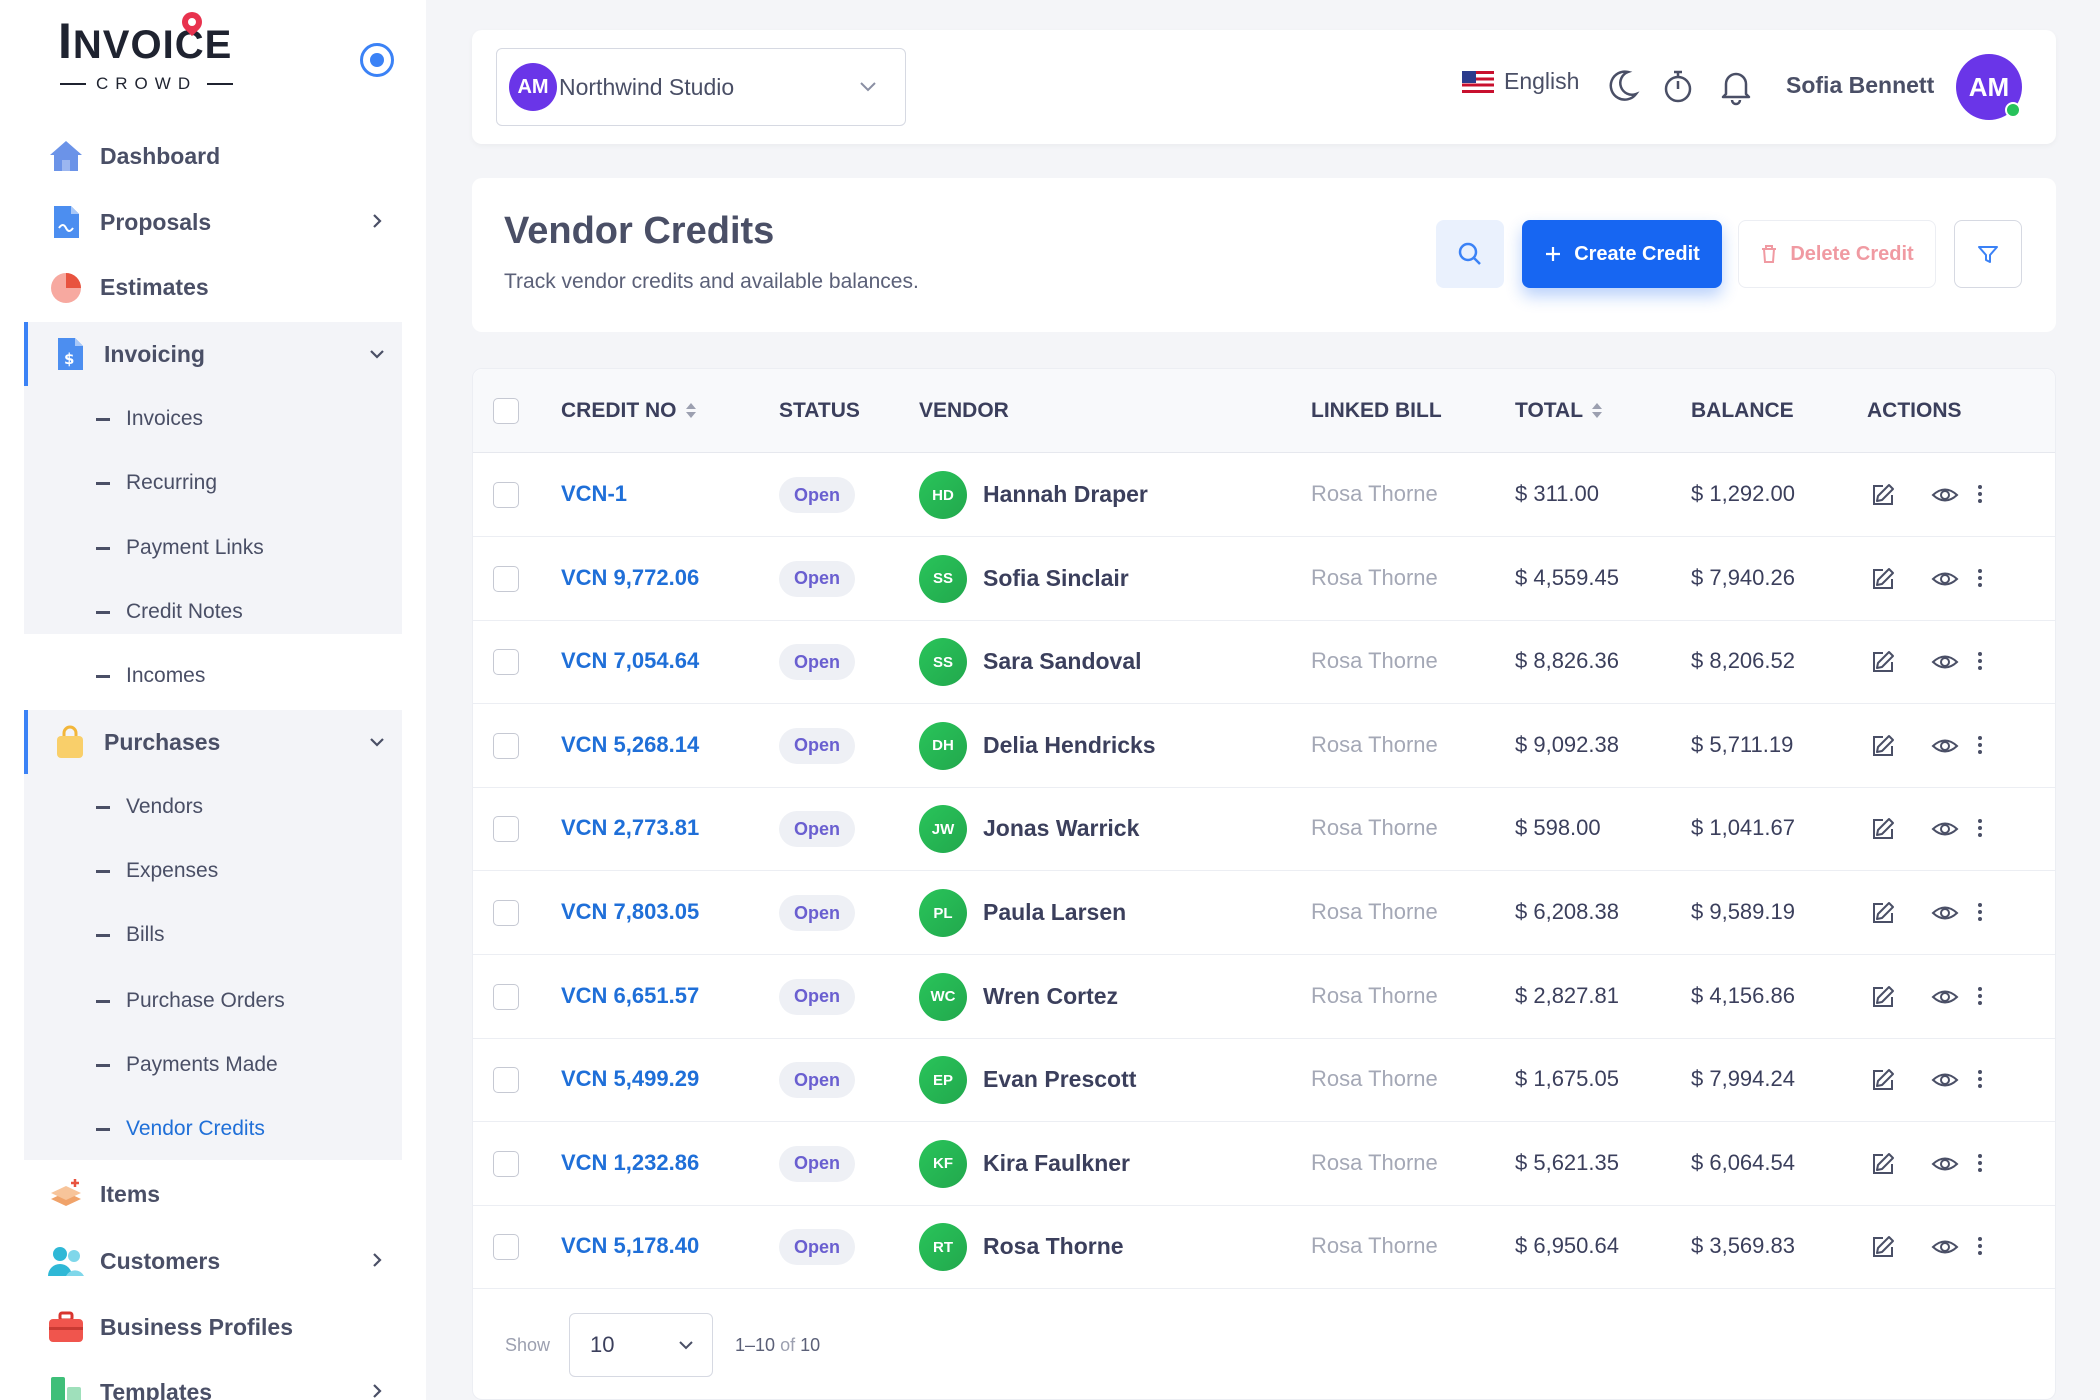 Image resolution: width=2100 pixels, height=1400 pixels. I want to click on sidebar-item-estimates: Estimates, so click(213, 287).